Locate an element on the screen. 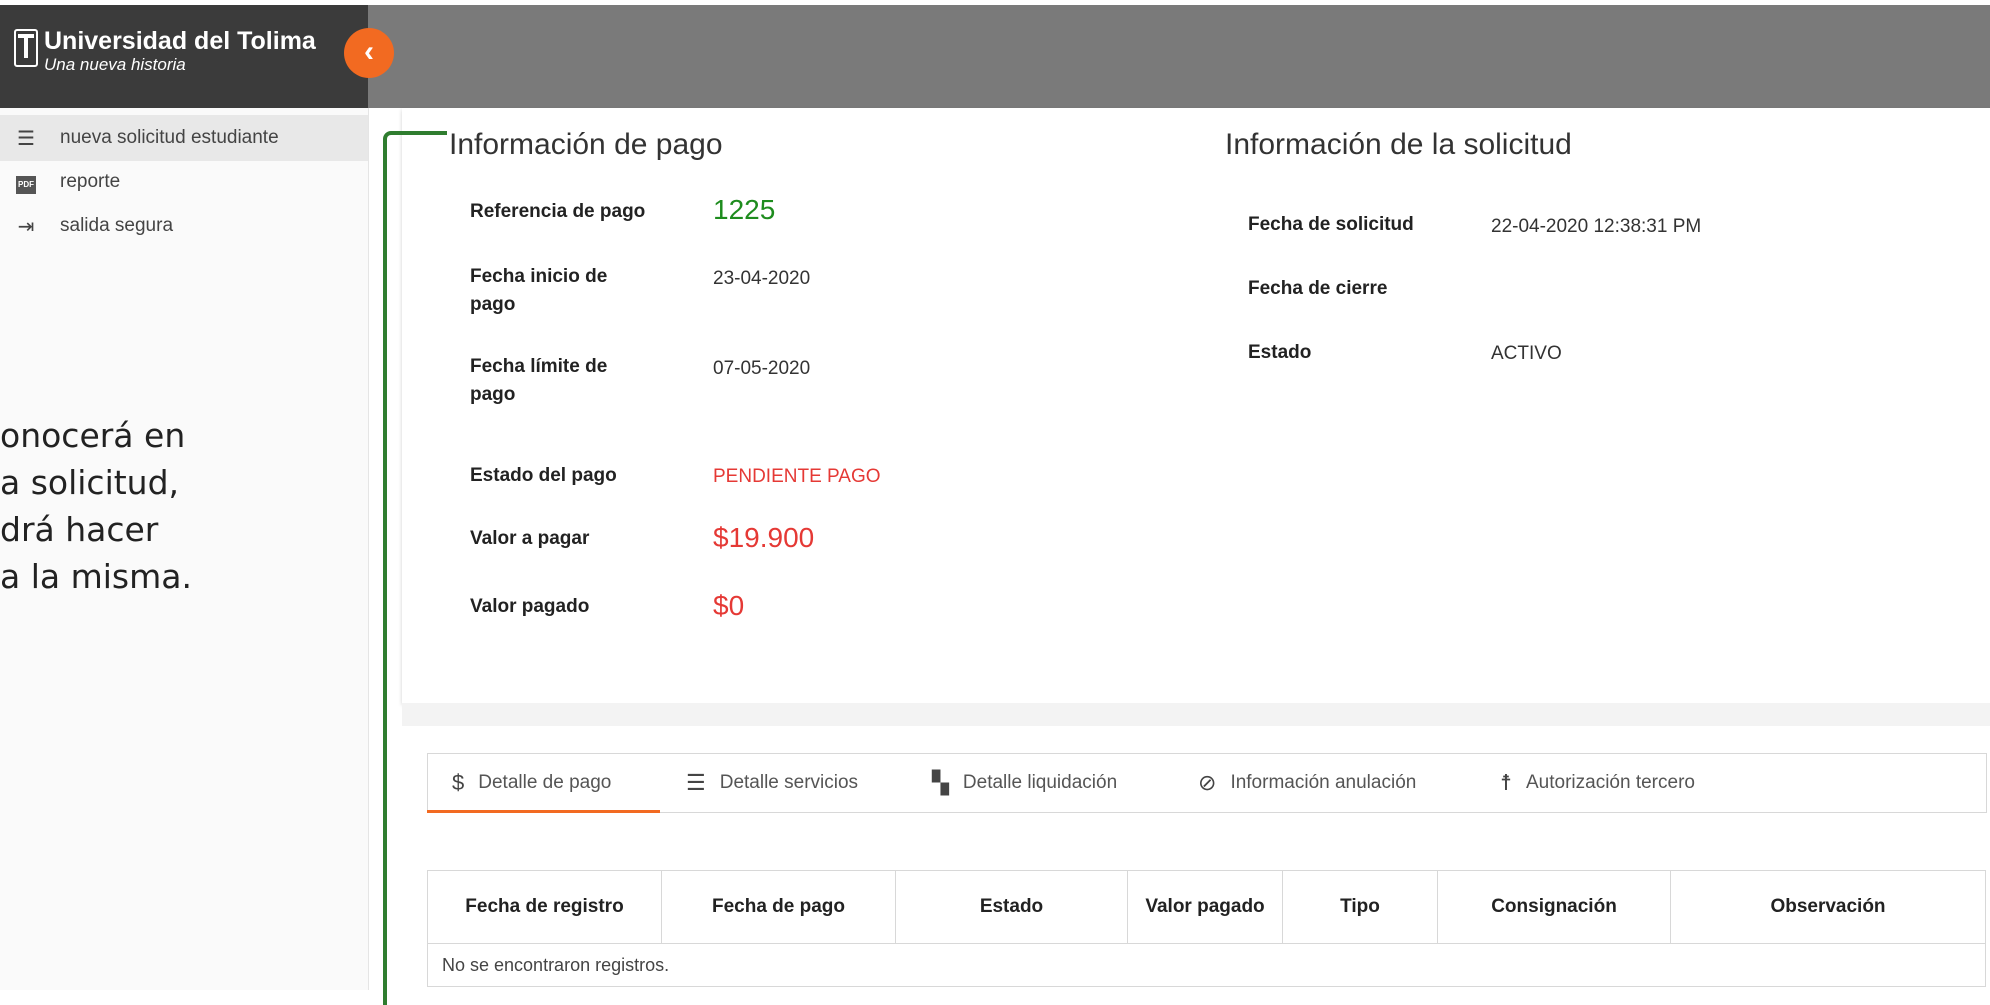  limit-date-value: 07-05-2020 is located at coordinates (762, 368).